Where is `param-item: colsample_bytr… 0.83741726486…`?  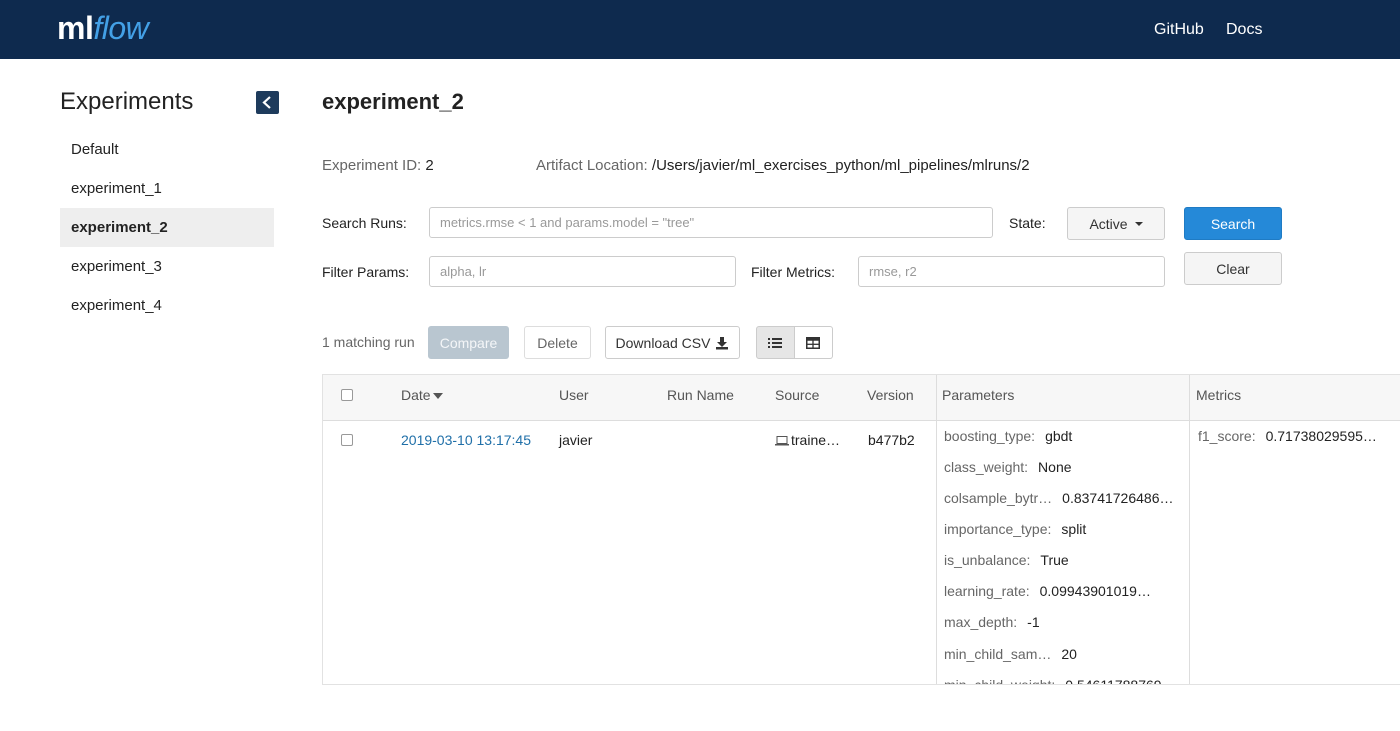 param-item: colsample_bytr… 0.83741726486… is located at coordinates (1058, 498).